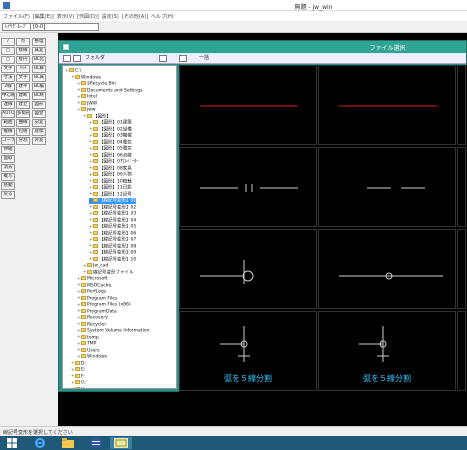 The height and width of the screenshot is (450, 467). Describe the element at coordinates (135, 16) in the screenshot. I see `menu-item: [その他(A)]` at that location.